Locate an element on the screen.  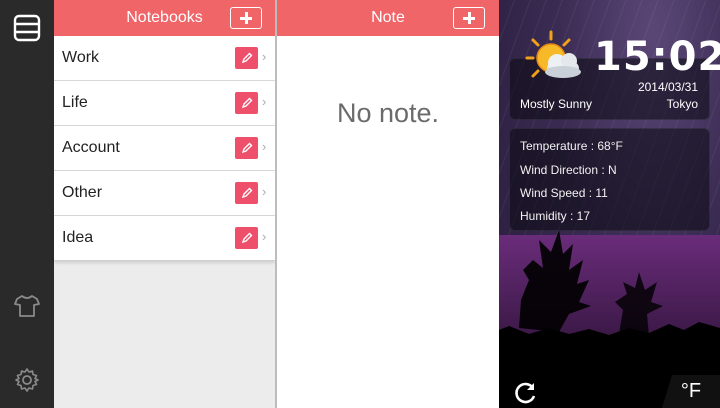
gear-icon is located at coordinates (27, 380).